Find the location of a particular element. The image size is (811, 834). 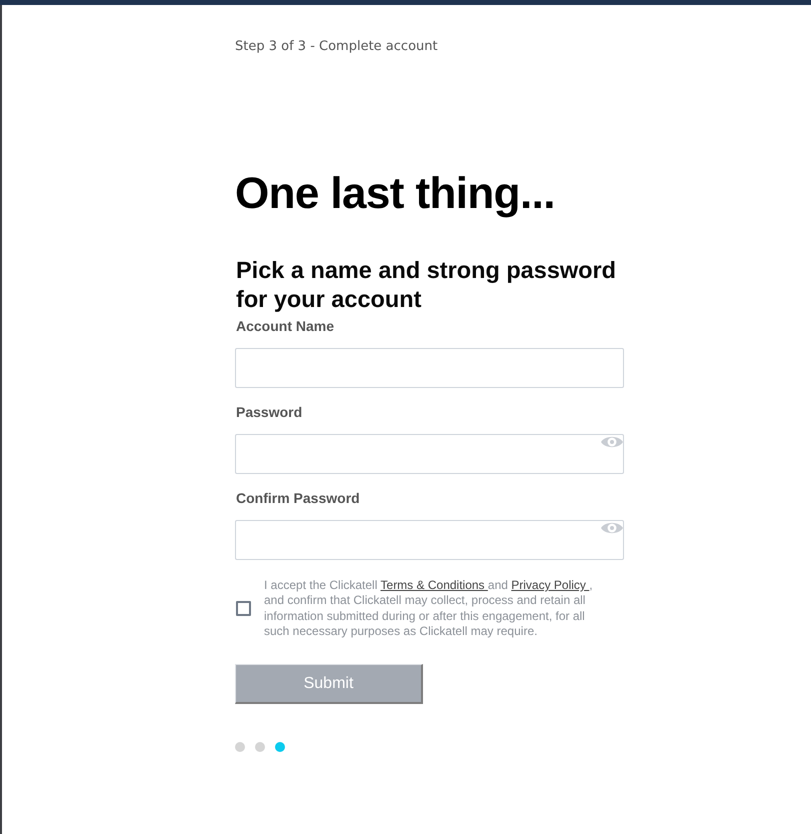

inline-link: Privacy Policy is located at coordinates (550, 585).